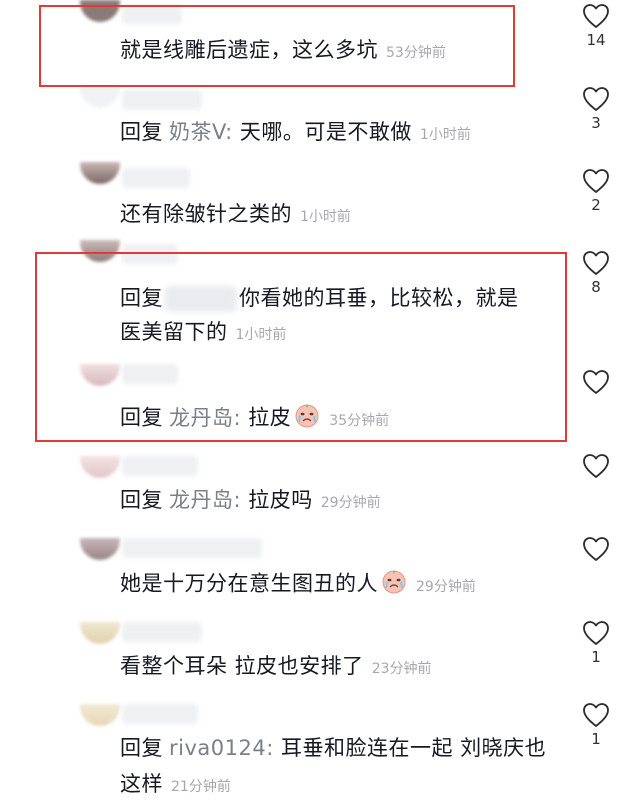 The width and height of the screenshot is (622, 805). I want to click on comment-text: 拉皮吗, so click(280, 500).